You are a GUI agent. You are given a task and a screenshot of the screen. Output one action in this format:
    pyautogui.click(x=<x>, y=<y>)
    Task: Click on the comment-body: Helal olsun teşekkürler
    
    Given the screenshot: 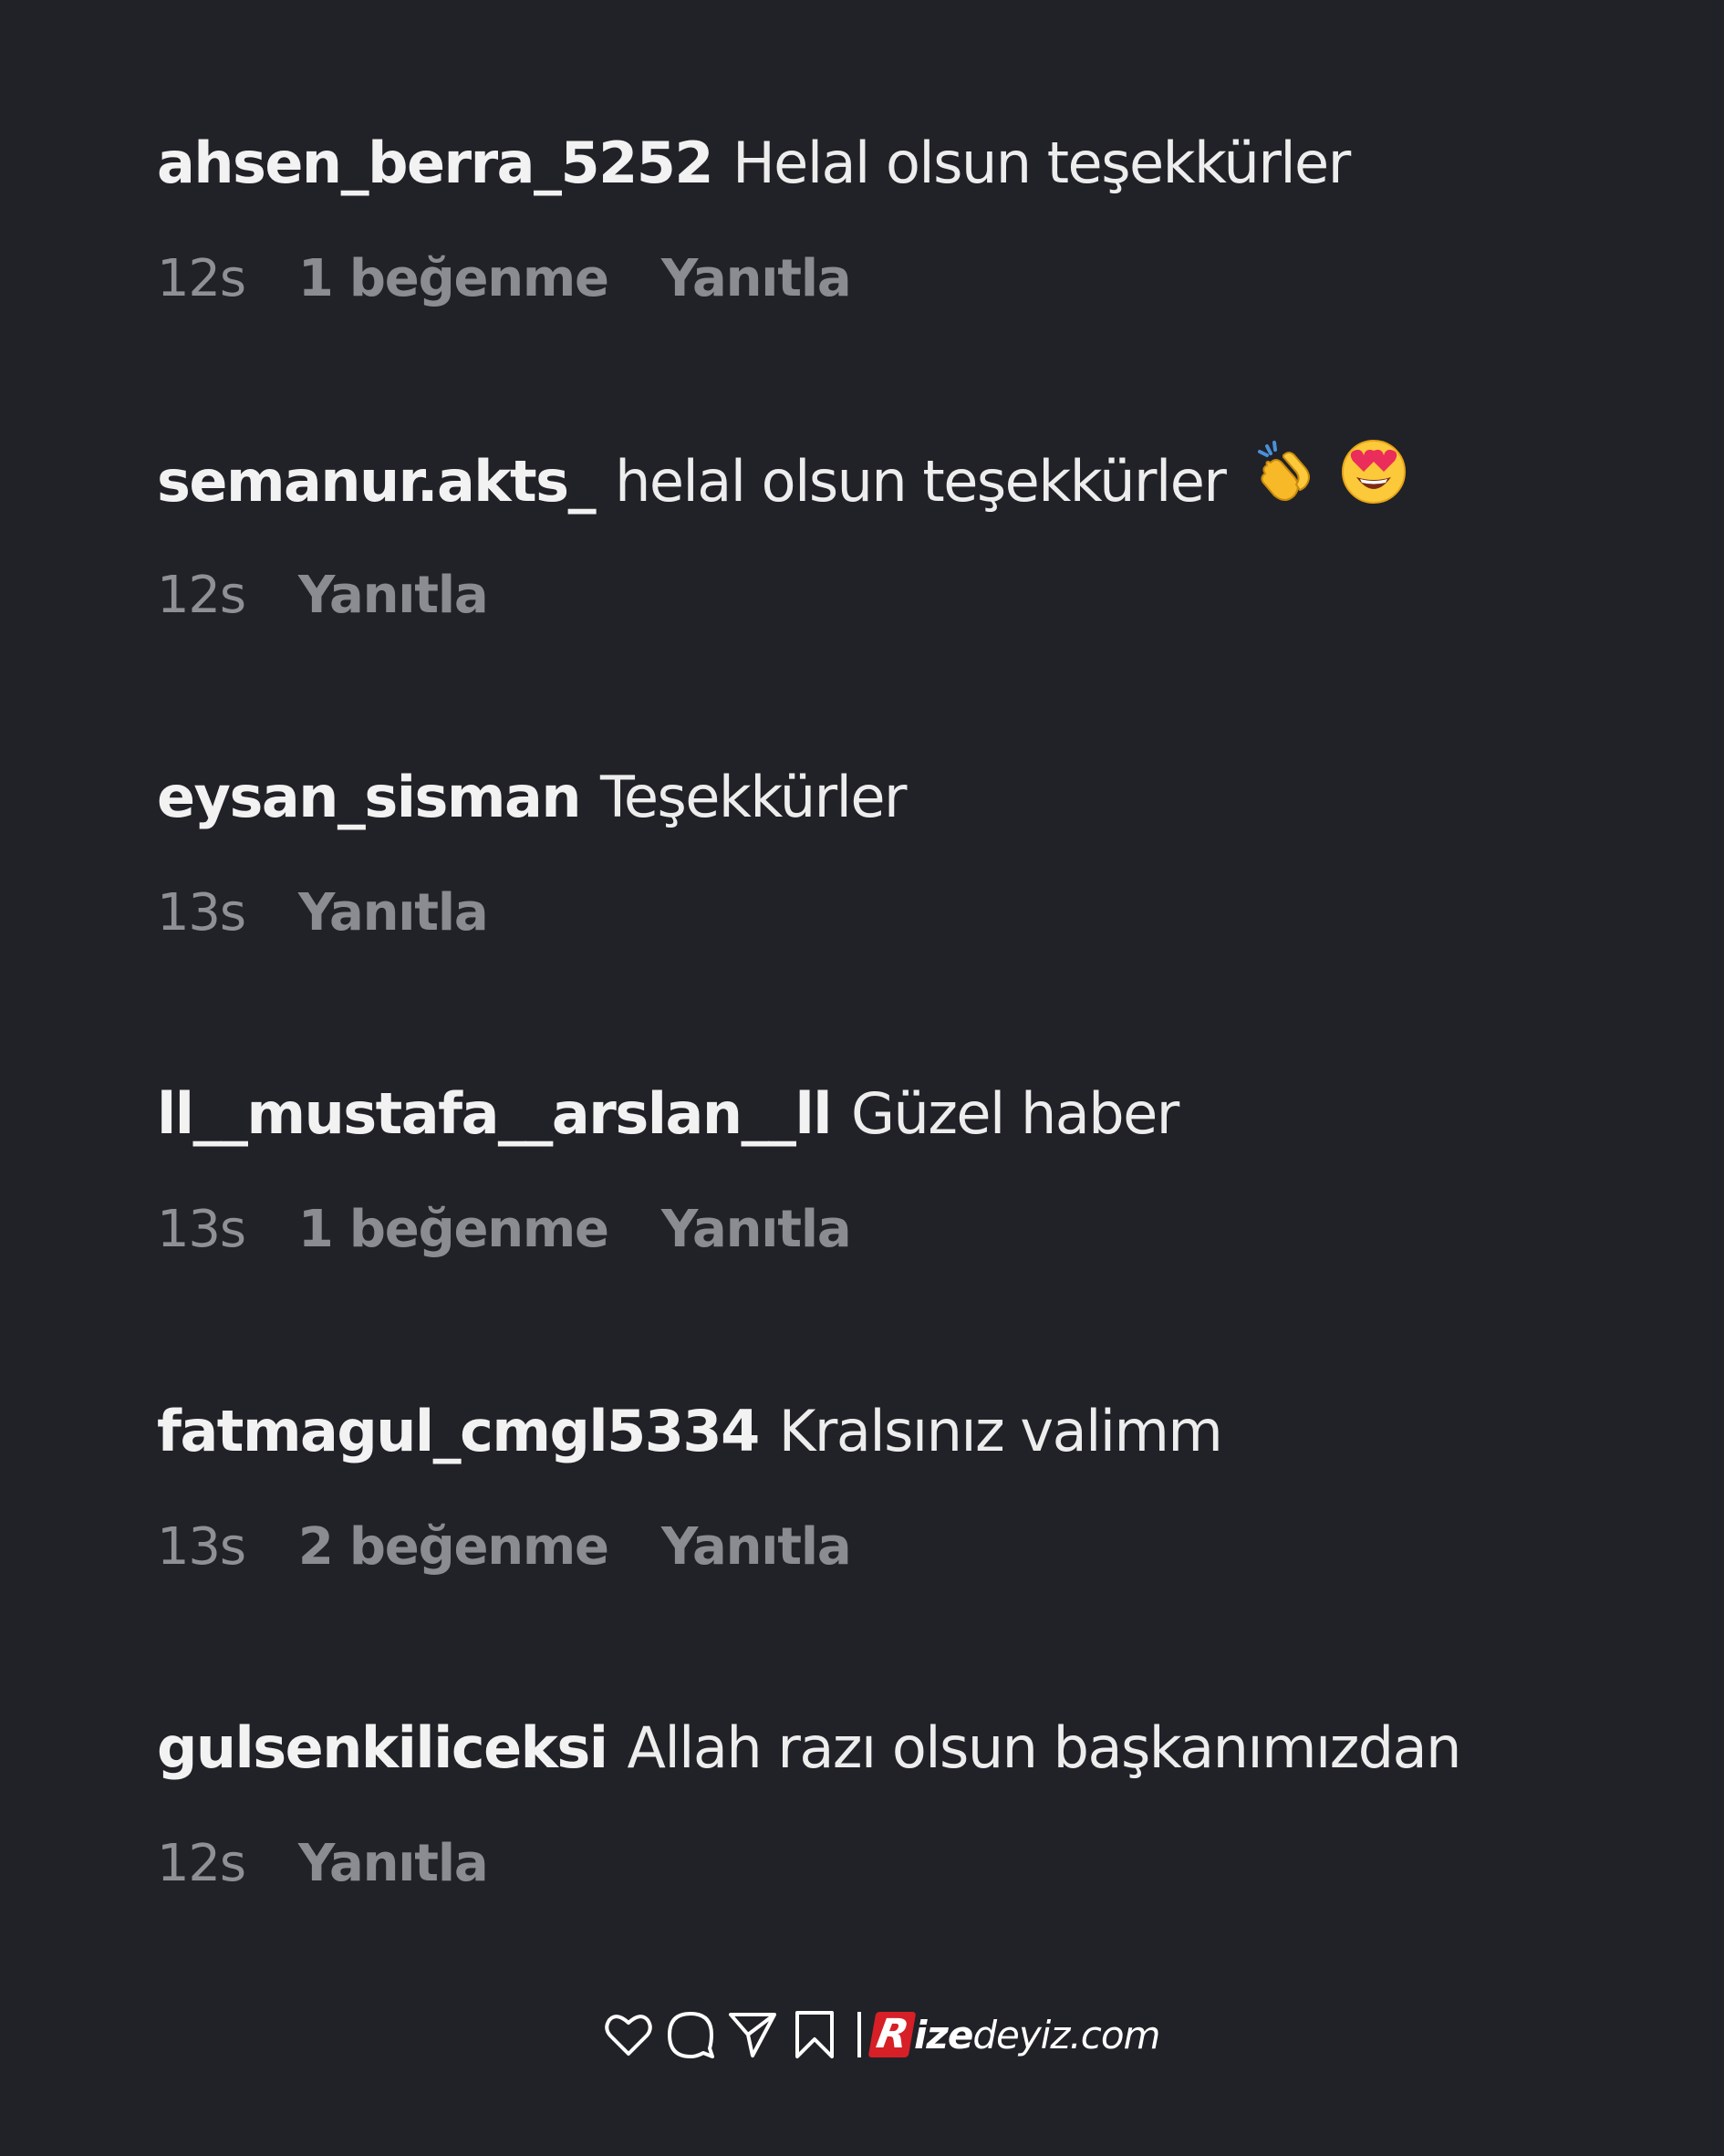 What is the action you would take?
    pyautogui.click(x=1041, y=163)
    